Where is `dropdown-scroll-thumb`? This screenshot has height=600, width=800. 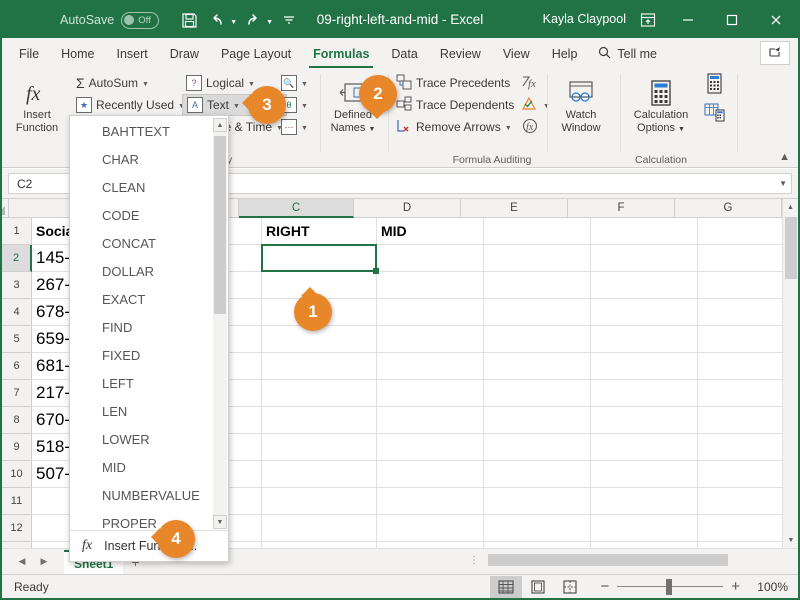 dropdown-scroll-thumb is located at coordinates (220, 225).